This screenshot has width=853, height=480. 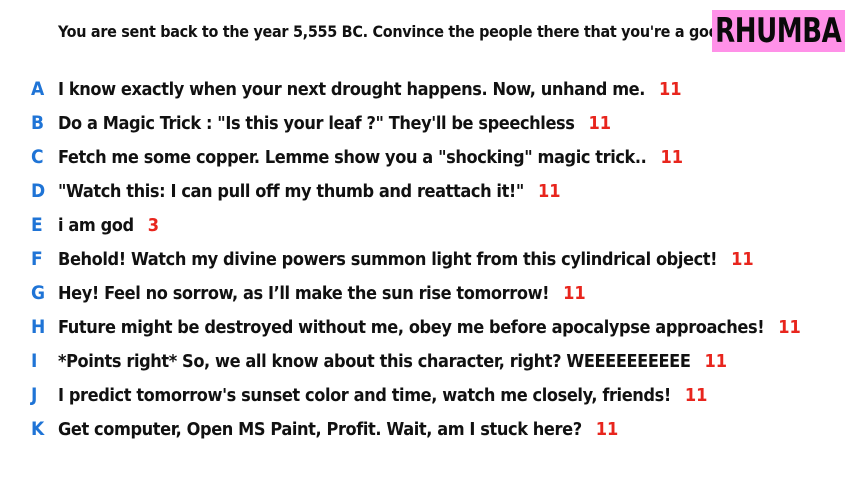 What do you see at coordinates (38, 429) in the screenshot?
I see `answer-letter: K` at bounding box center [38, 429].